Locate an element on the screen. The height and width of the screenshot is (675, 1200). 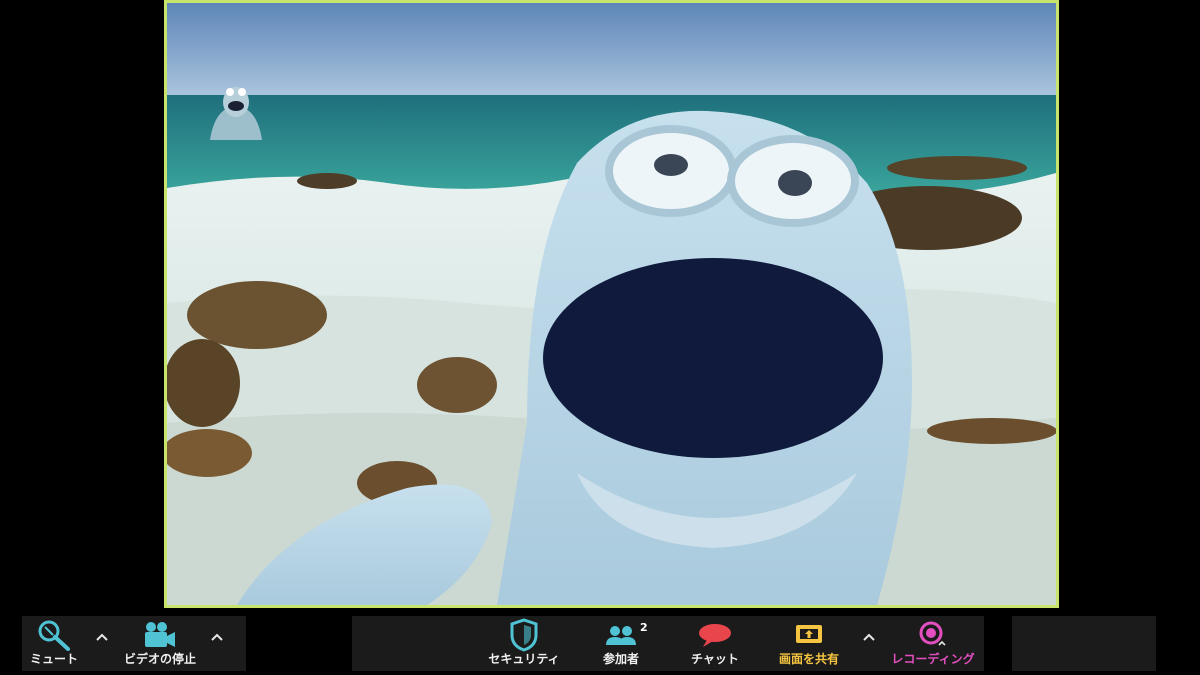
record-button: レコーディング is located at coordinates (933, 643).